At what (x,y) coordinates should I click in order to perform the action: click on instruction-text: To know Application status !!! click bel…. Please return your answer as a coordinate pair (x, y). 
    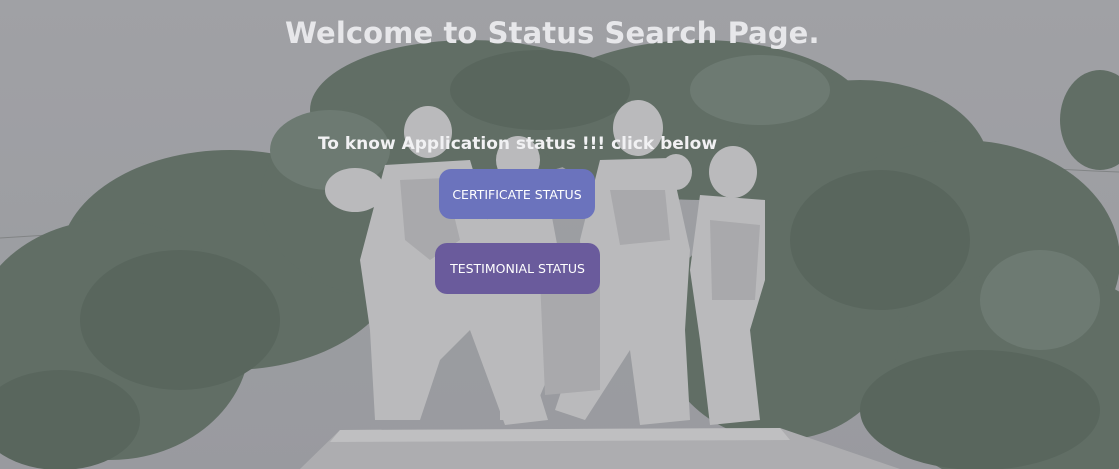
    Looking at the image, I should click on (517, 144).